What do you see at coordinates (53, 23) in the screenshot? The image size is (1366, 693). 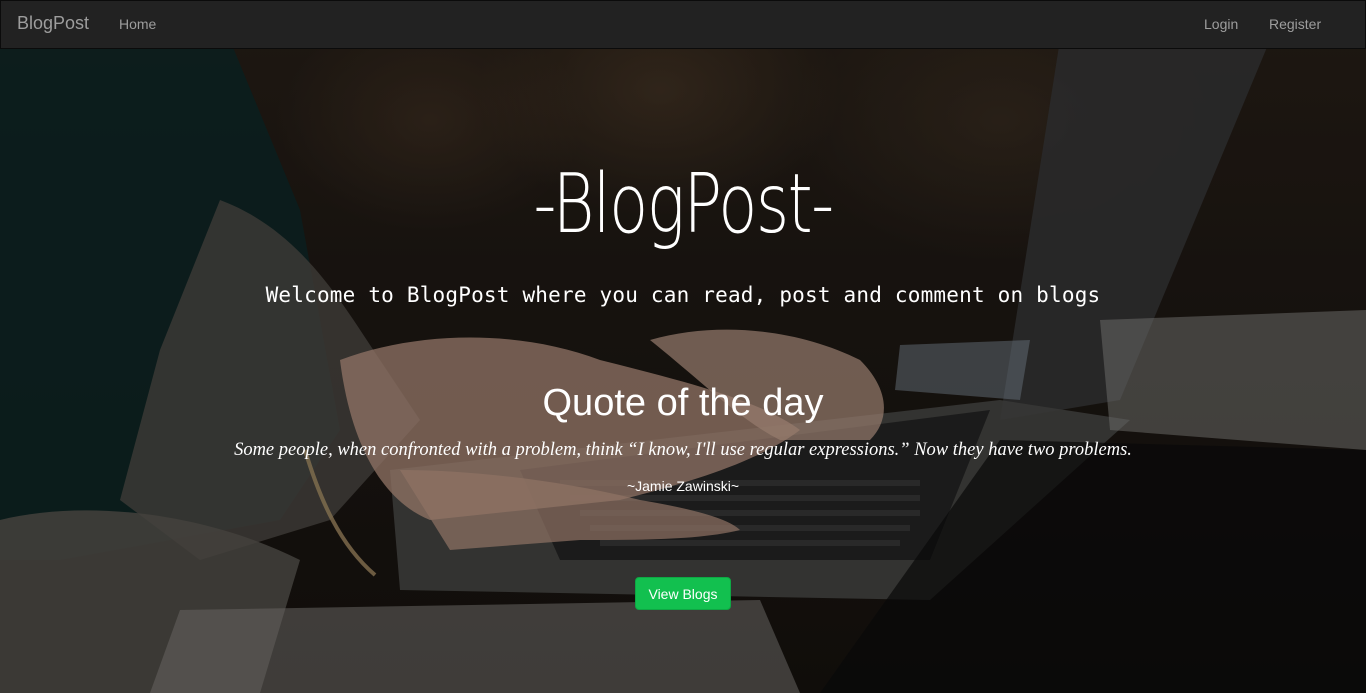 I see `brand-link: BlogPost` at bounding box center [53, 23].